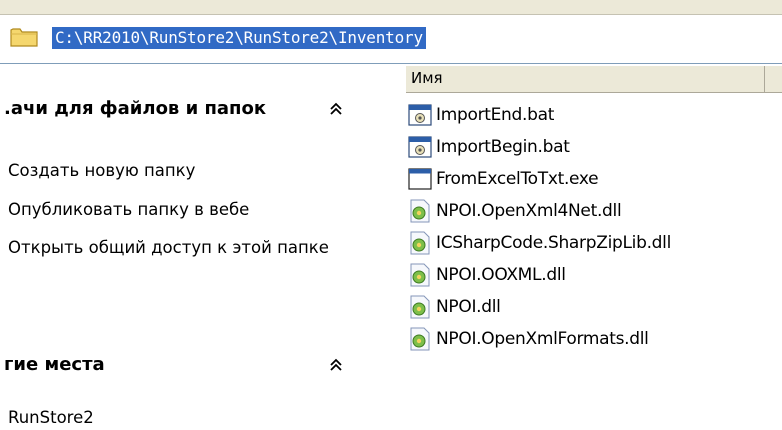 This screenshot has width=782, height=430. I want to click on address-bar: C:\RR2010\RunStore2\RunStore2\Inventory, so click(391, 39).